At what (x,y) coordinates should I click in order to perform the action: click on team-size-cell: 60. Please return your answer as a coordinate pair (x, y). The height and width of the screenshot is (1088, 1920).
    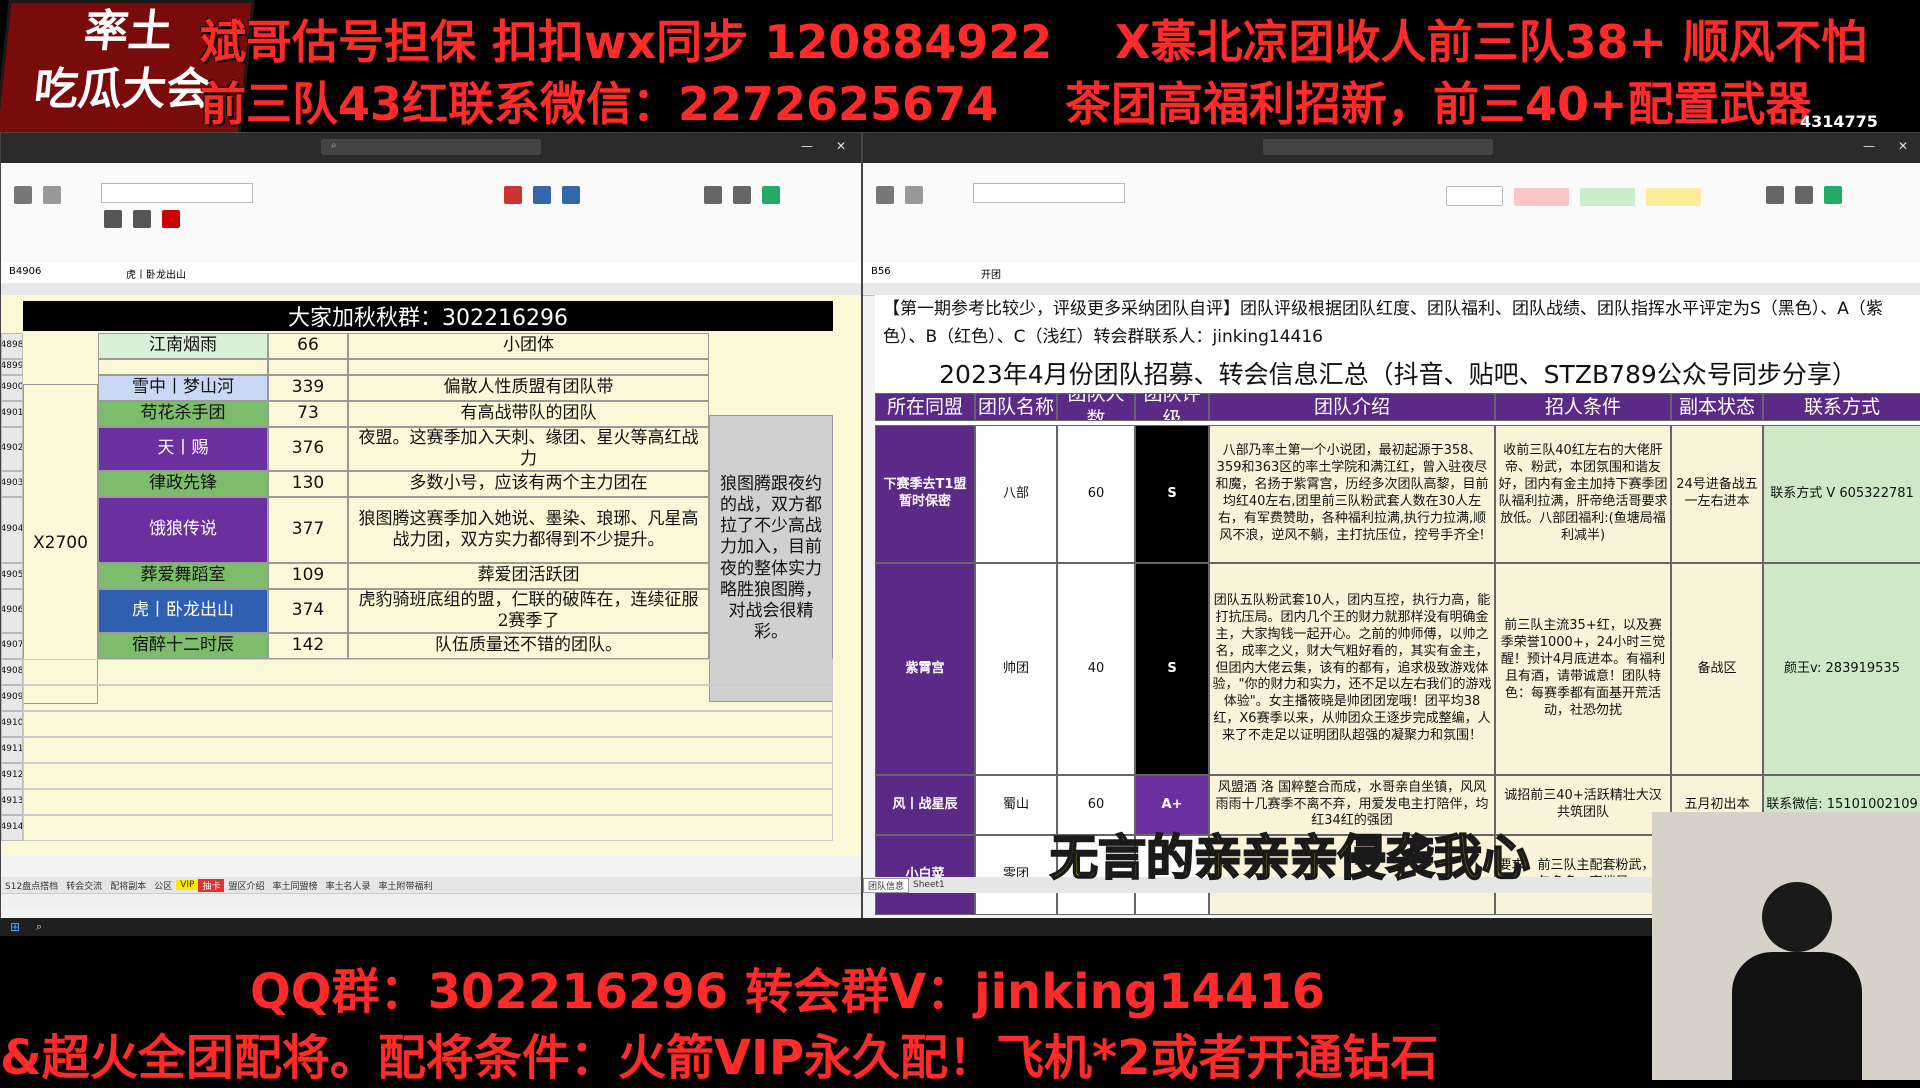
    Looking at the image, I should click on (1096, 494).